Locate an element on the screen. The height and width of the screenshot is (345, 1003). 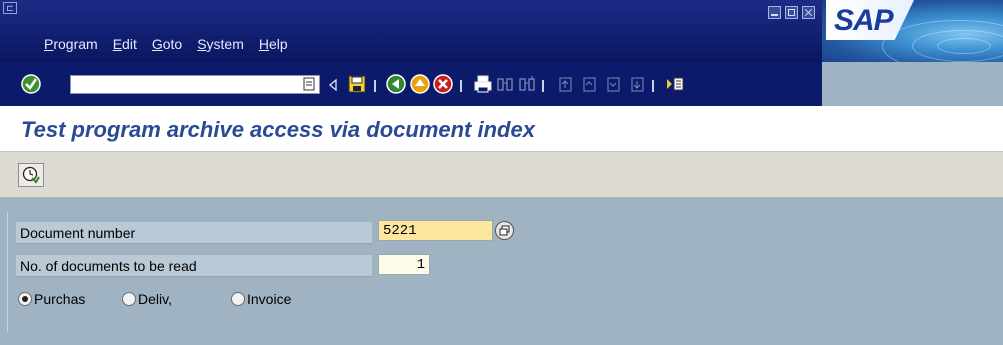
cancel-x-icon is located at coordinates (443, 84).